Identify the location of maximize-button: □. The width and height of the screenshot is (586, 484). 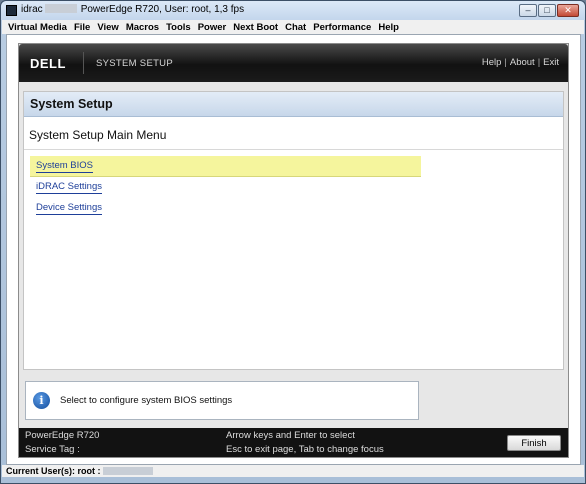
(547, 10).